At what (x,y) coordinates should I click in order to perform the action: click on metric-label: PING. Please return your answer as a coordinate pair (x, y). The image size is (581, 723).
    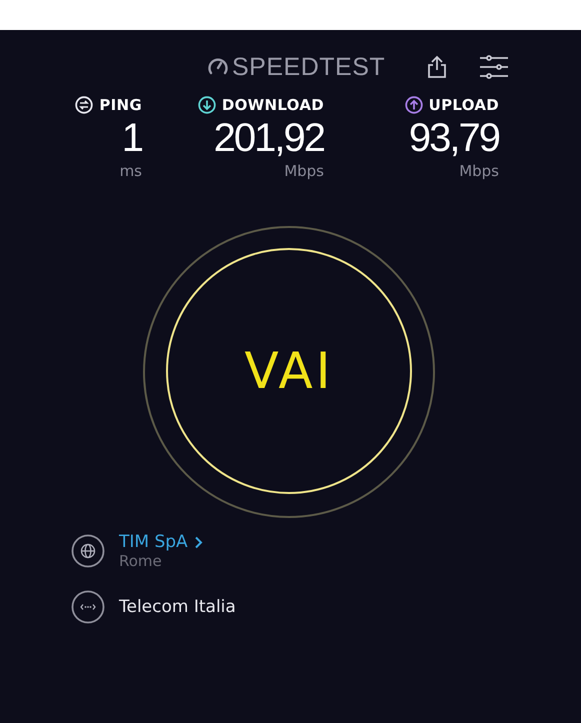
    Looking at the image, I should click on (120, 105).